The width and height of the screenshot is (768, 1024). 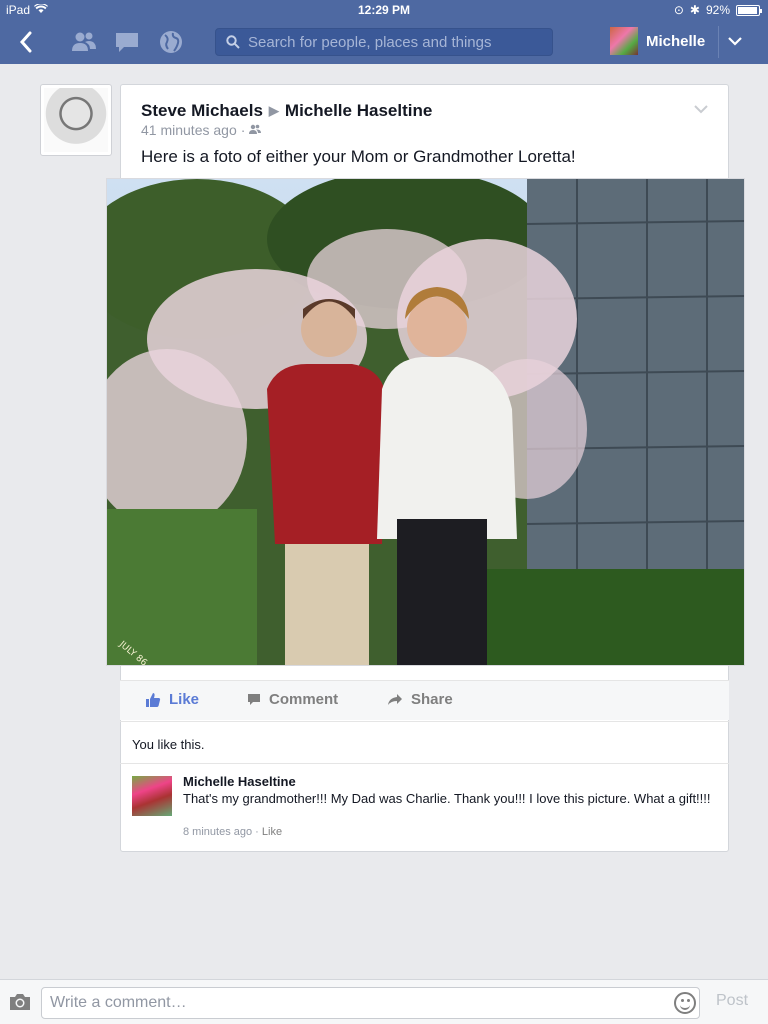 I want to click on clock: 12:29 PM, so click(x=384, y=10).